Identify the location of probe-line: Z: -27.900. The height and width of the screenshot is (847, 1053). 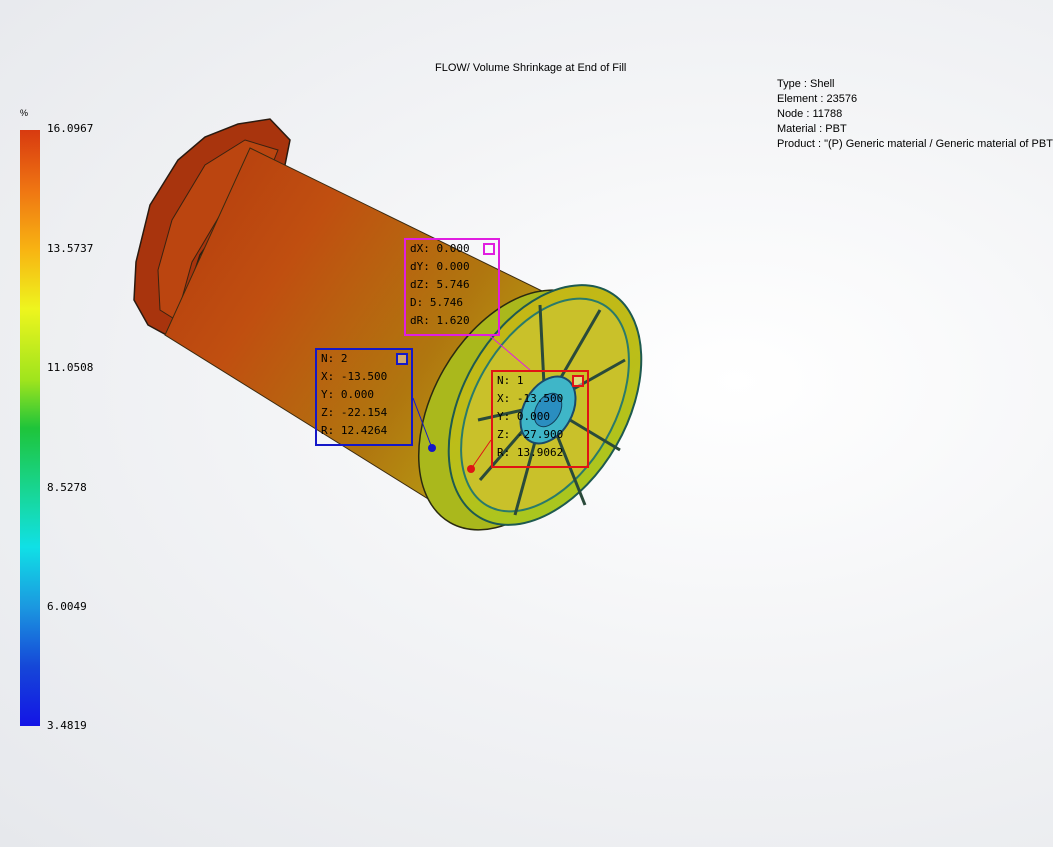
(530, 434).